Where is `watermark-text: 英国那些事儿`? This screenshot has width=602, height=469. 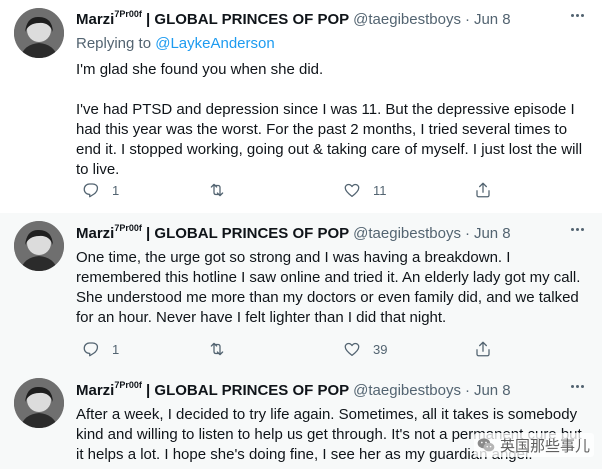
watermark-text: 英国那些事儿 is located at coordinates (544, 445).